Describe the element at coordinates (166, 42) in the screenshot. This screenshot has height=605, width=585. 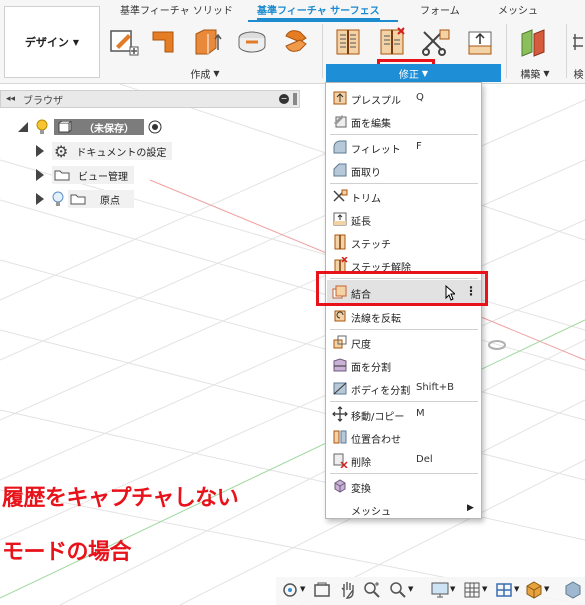
I see `extrude-icon` at that location.